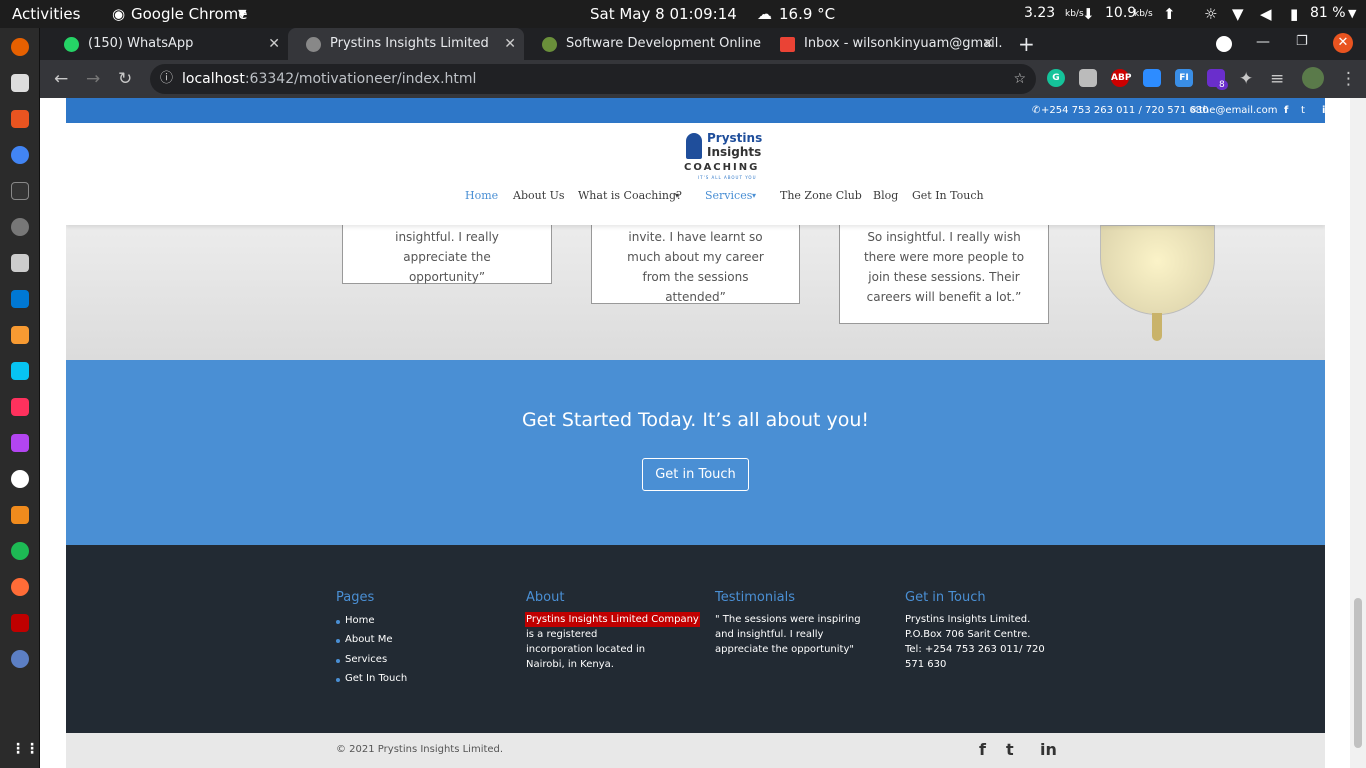 This screenshot has width=1366, height=768. What do you see at coordinates (20, 155) in the screenshot?
I see `chrome-dock-icon` at bounding box center [20, 155].